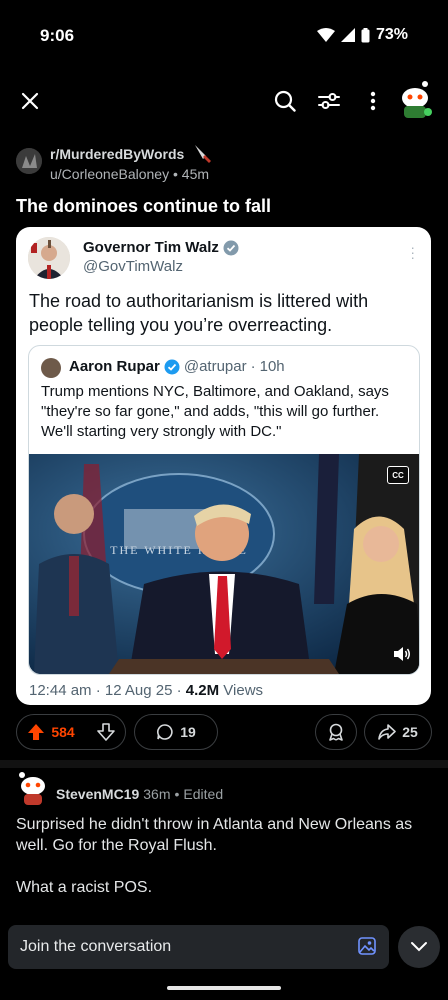  What do you see at coordinates (109, 174) in the screenshot?
I see `post-author: u/CorleoneBaloney` at bounding box center [109, 174].